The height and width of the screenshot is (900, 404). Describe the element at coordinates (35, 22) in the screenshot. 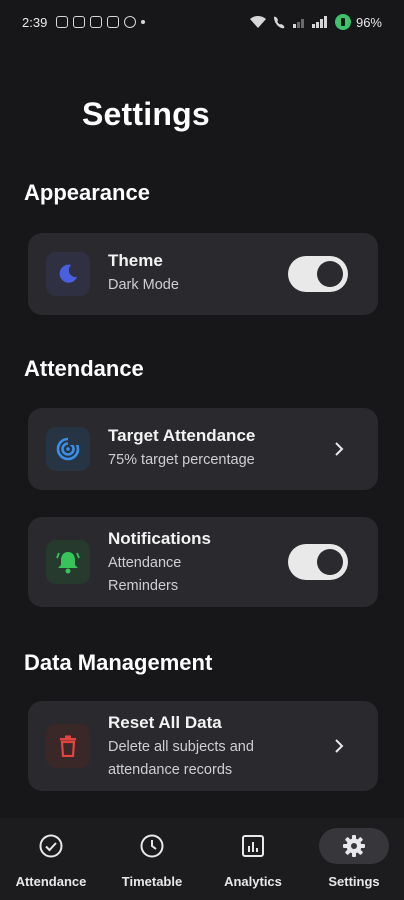

I see `status-time: 2:39` at that location.